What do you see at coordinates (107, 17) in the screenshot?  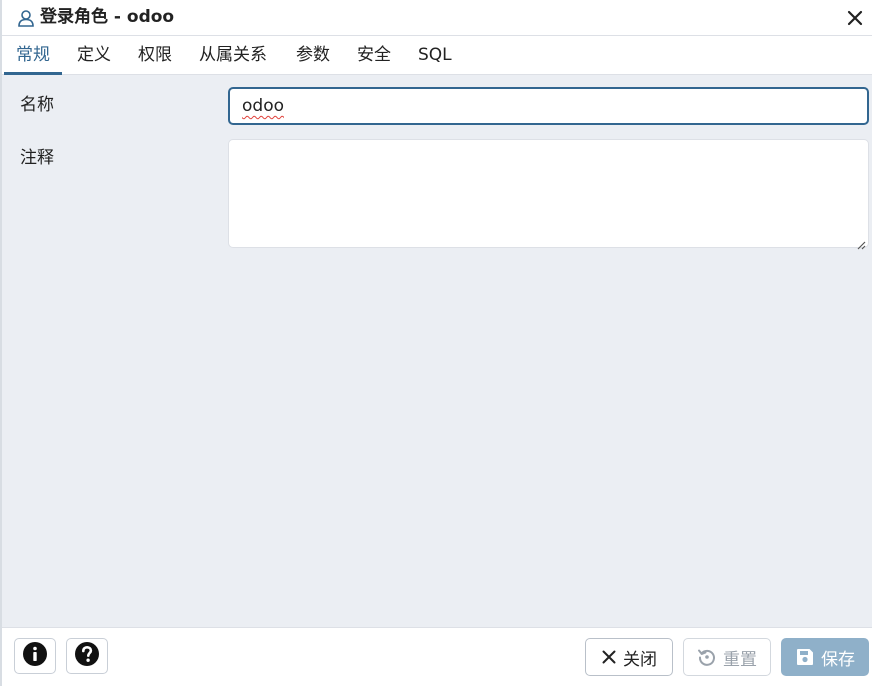 I see `dialog-title: 登录角色 - odoo` at bounding box center [107, 17].